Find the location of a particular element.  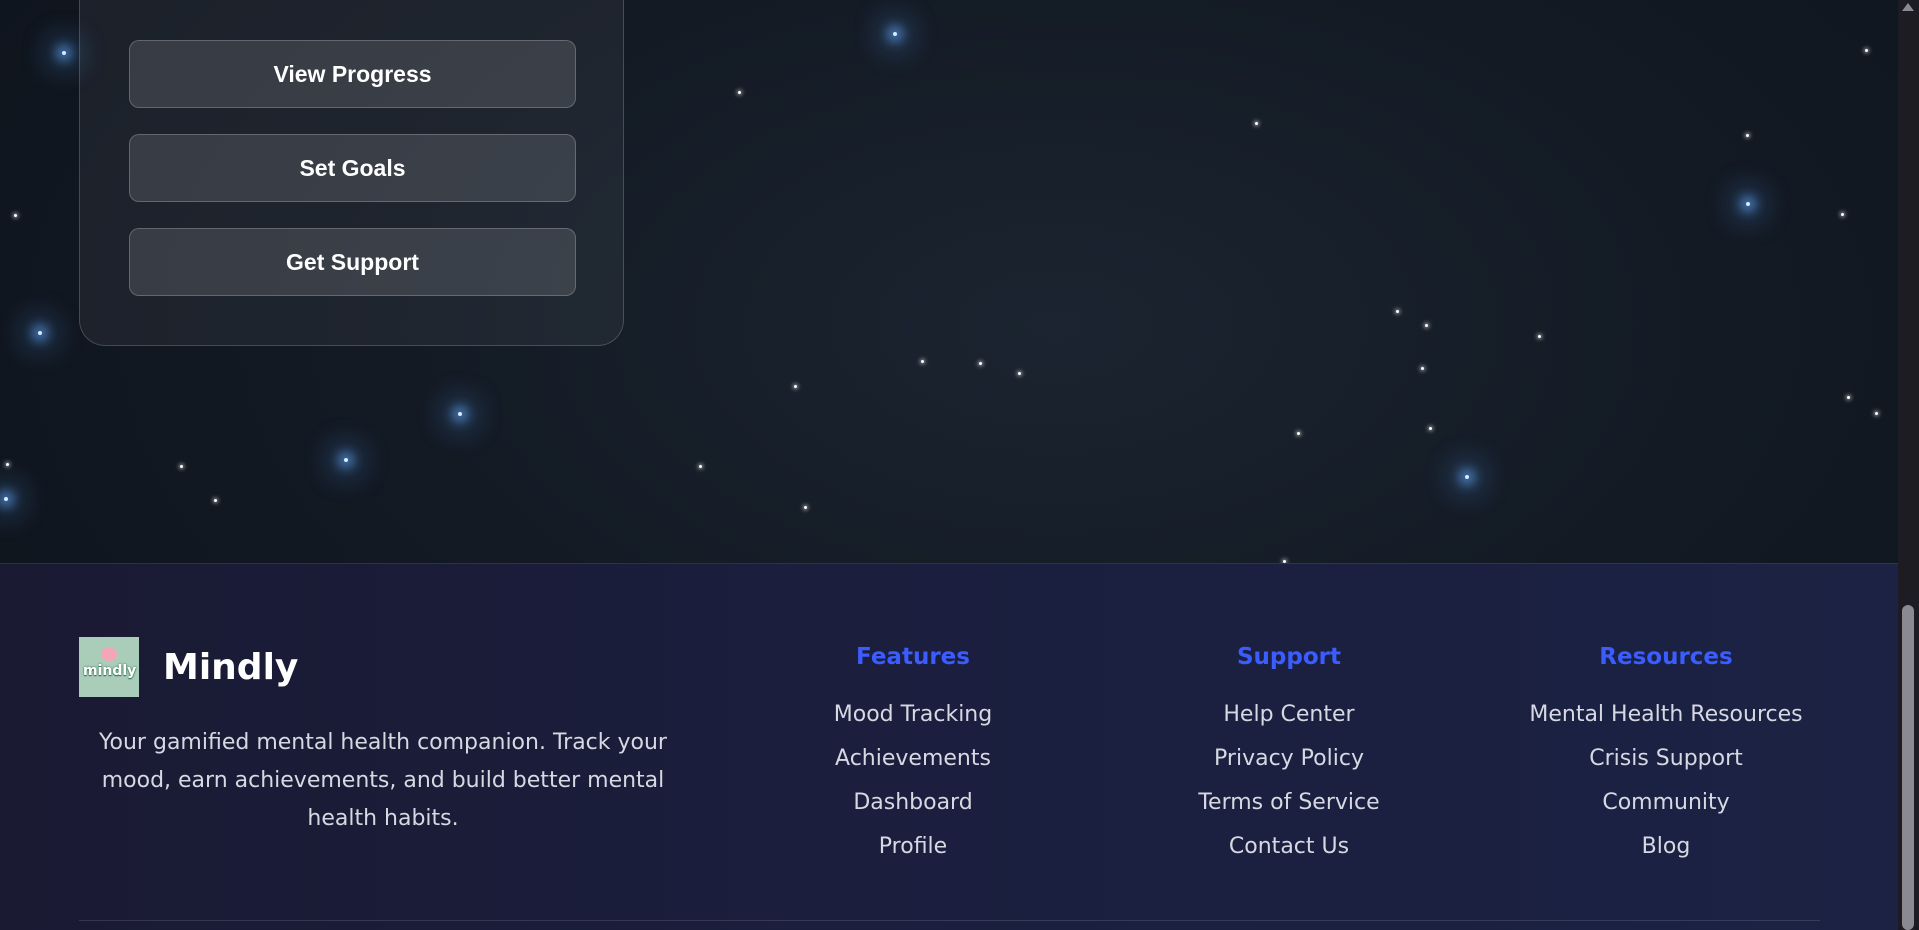

column-title: Resources is located at coordinates (1666, 657).